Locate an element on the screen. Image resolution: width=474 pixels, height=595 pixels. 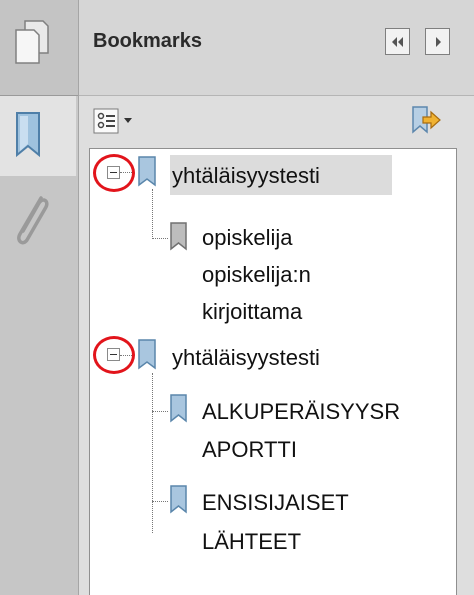
bookmark-label: ALKUPERÄISYYSR is located at coordinates (301, 412).